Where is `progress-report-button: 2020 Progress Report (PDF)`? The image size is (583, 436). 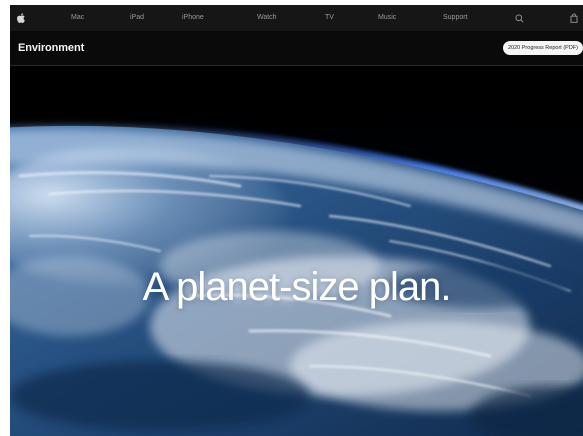 progress-report-button: 2020 Progress Report (PDF) is located at coordinates (543, 48).